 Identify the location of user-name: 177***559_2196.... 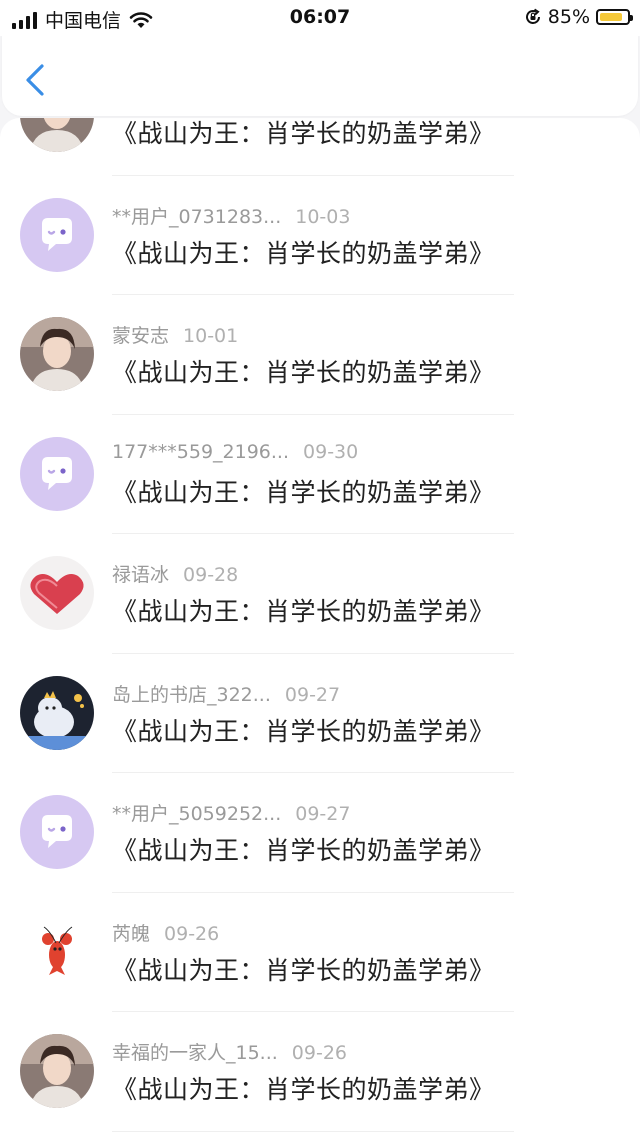
(201, 451).